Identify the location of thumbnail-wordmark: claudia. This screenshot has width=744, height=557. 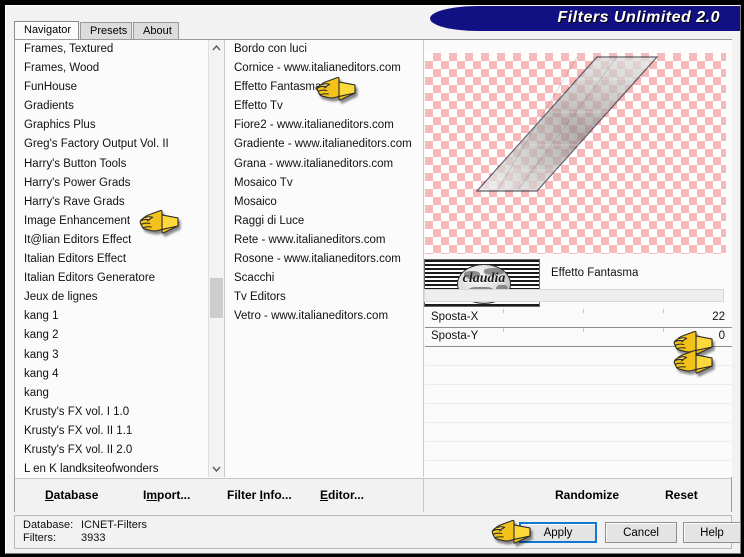
(484, 278).